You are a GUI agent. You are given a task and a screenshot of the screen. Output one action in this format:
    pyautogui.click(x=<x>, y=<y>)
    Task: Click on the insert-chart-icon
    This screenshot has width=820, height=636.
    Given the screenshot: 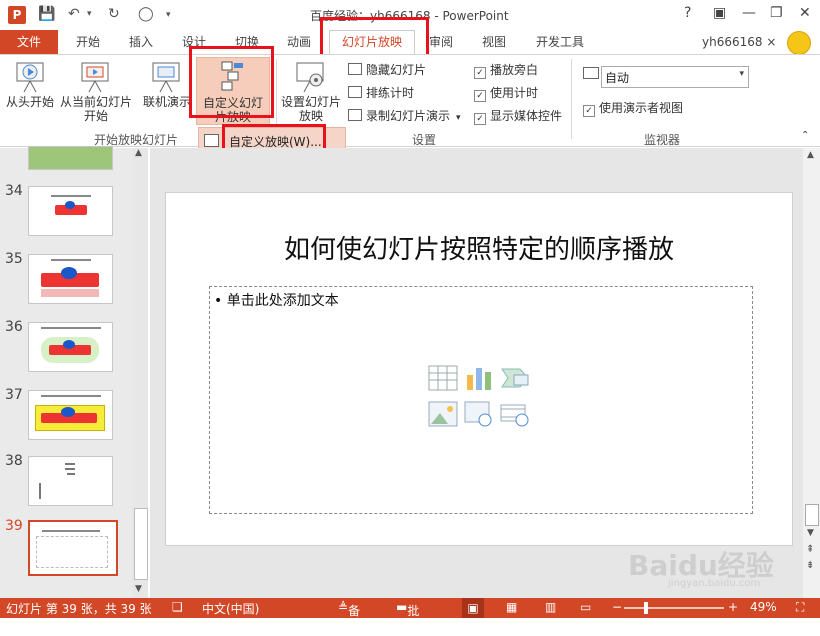 What is the action you would take?
    pyautogui.click(x=479, y=378)
    